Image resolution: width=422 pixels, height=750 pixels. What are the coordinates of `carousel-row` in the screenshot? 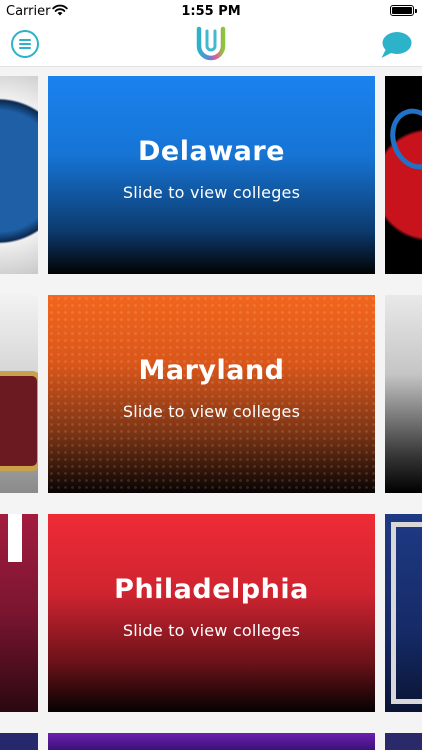 It's located at (211, 741).